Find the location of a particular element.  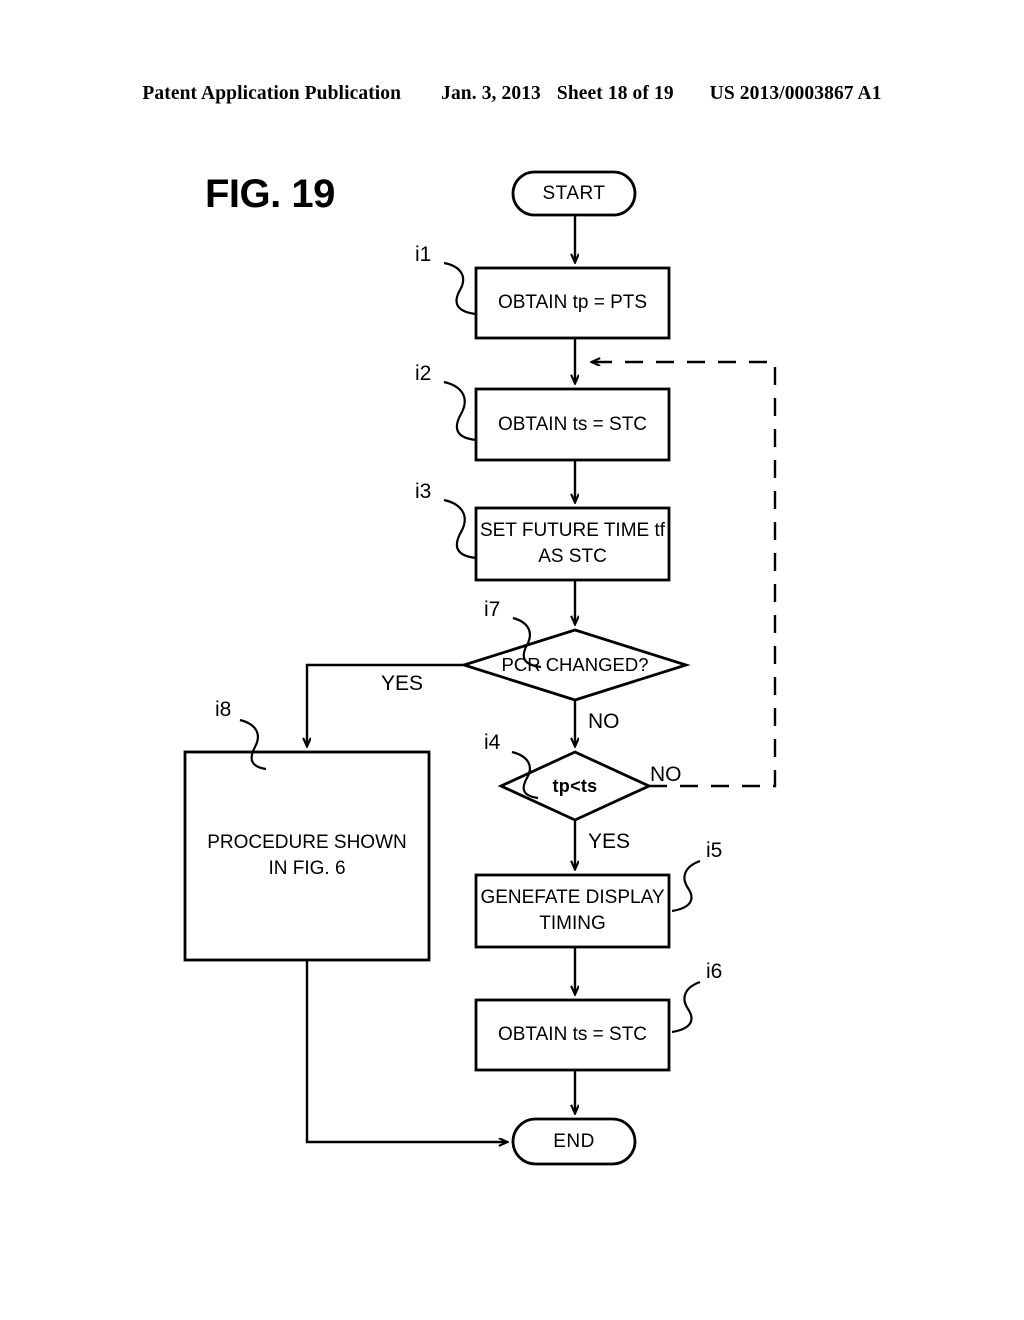

ref-label-i5: i5 is located at coordinates (714, 850).